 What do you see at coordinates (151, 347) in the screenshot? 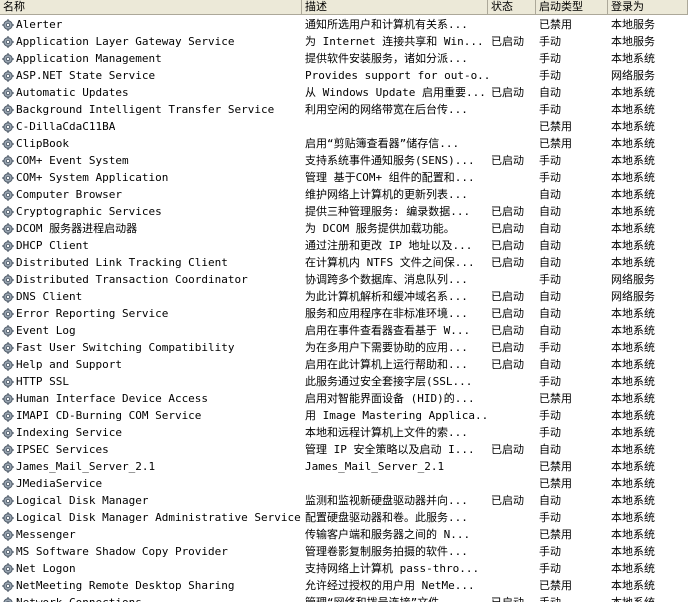
I see `service-name-cell: Fast User Switching Compatibility` at bounding box center [151, 347].